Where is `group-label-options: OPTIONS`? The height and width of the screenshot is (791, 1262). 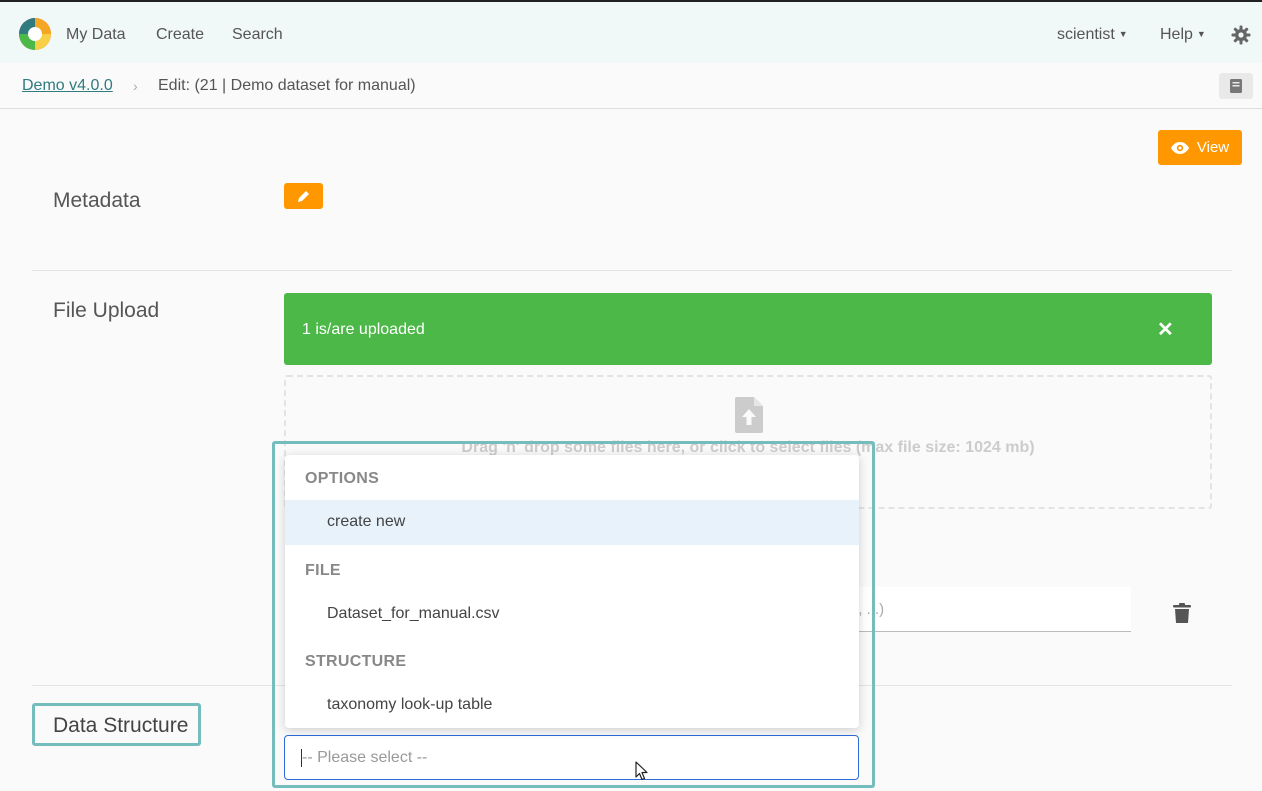 group-label-options: OPTIONS is located at coordinates (342, 478).